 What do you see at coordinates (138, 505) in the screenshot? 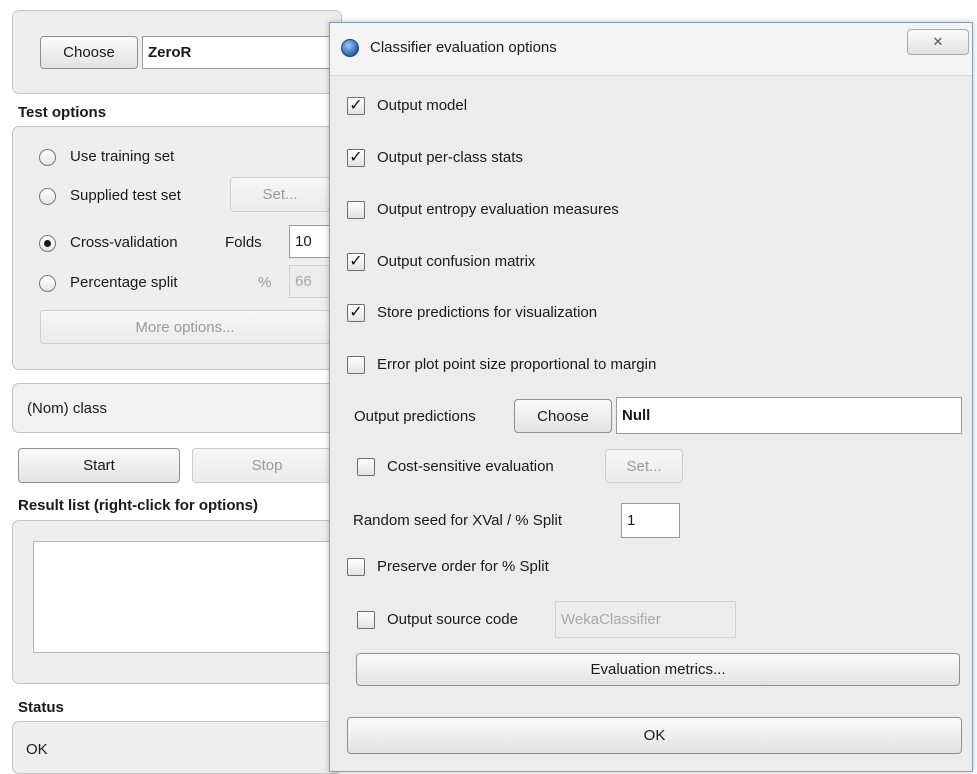
I see `result-list-title: Result list (right-click for options)` at bounding box center [138, 505].